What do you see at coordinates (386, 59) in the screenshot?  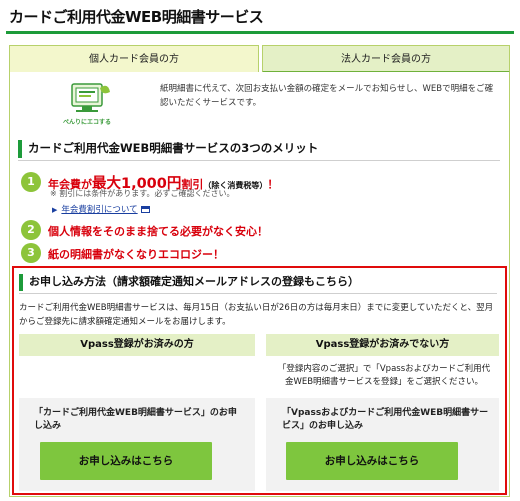 I see `tab-corporate: 法人カード会員の方` at bounding box center [386, 59].